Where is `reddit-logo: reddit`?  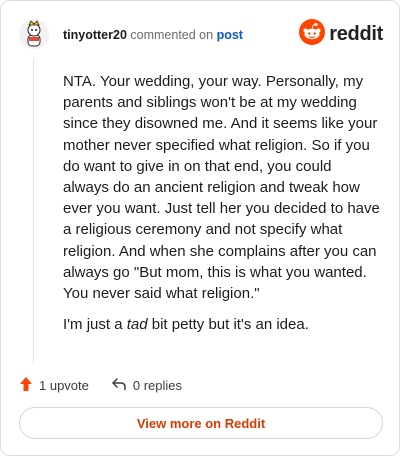
reddit-logo: reddit is located at coordinates (341, 34).